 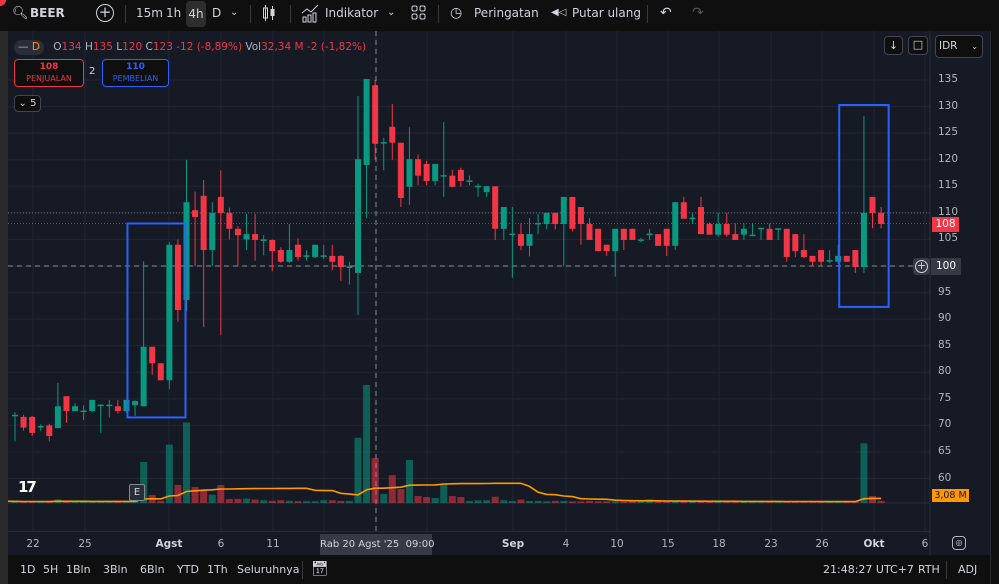 I want to click on price-axis-label: 85, so click(x=945, y=344).